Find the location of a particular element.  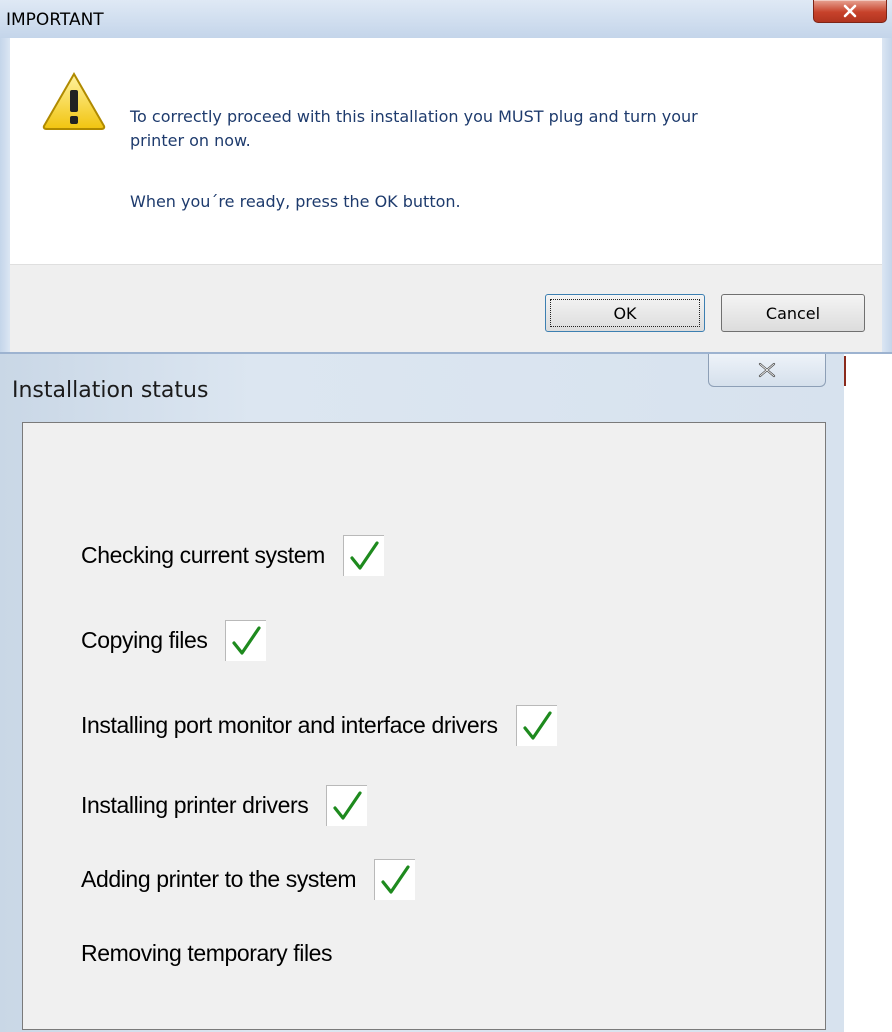

cancel-button: Cancel is located at coordinates (793, 313).